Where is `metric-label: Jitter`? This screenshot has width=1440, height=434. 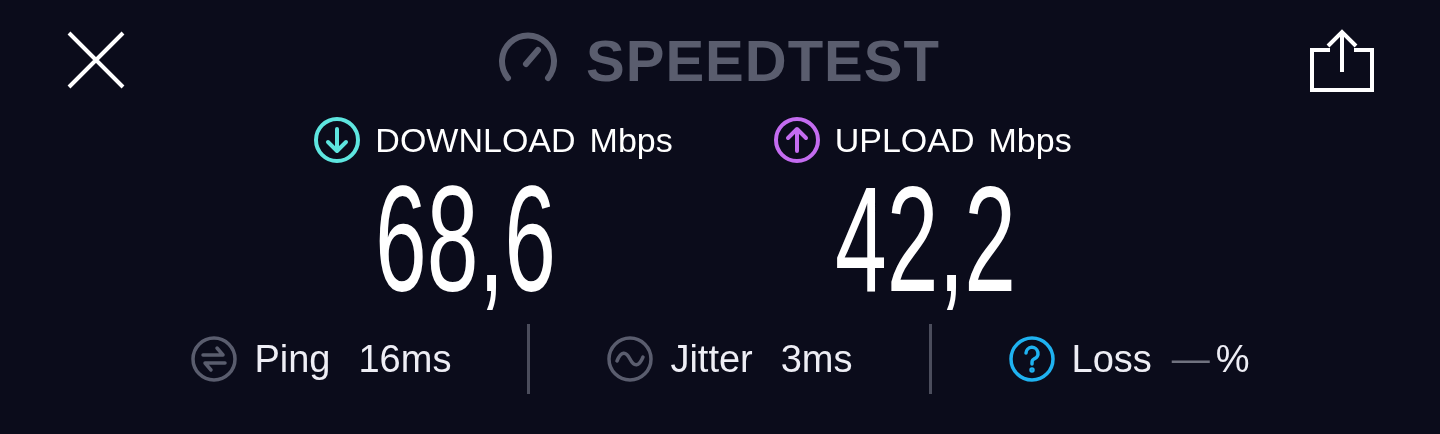 metric-label: Jitter is located at coordinates (711, 359).